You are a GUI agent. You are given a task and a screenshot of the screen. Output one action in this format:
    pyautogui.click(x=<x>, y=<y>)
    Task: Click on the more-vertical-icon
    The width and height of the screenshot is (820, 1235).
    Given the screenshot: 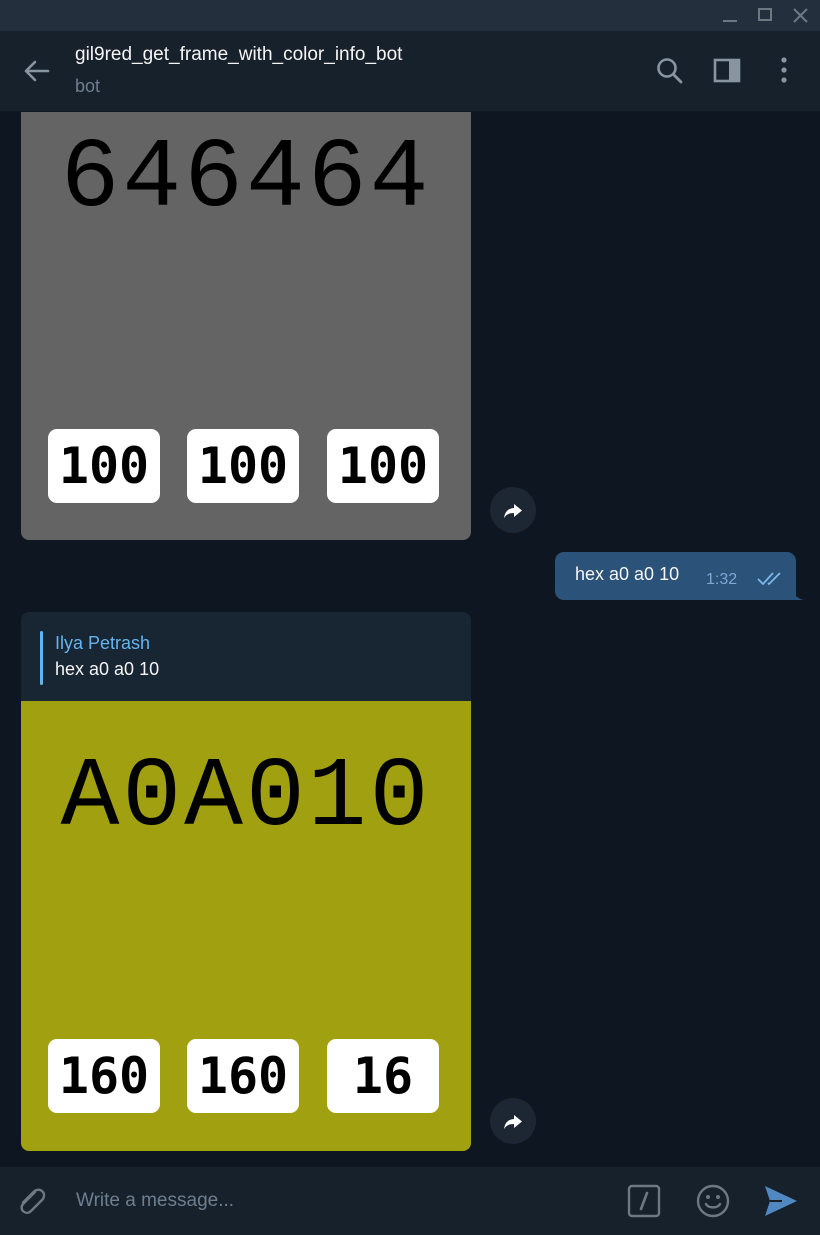 What is the action you would take?
    pyautogui.click(x=784, y=71)
    